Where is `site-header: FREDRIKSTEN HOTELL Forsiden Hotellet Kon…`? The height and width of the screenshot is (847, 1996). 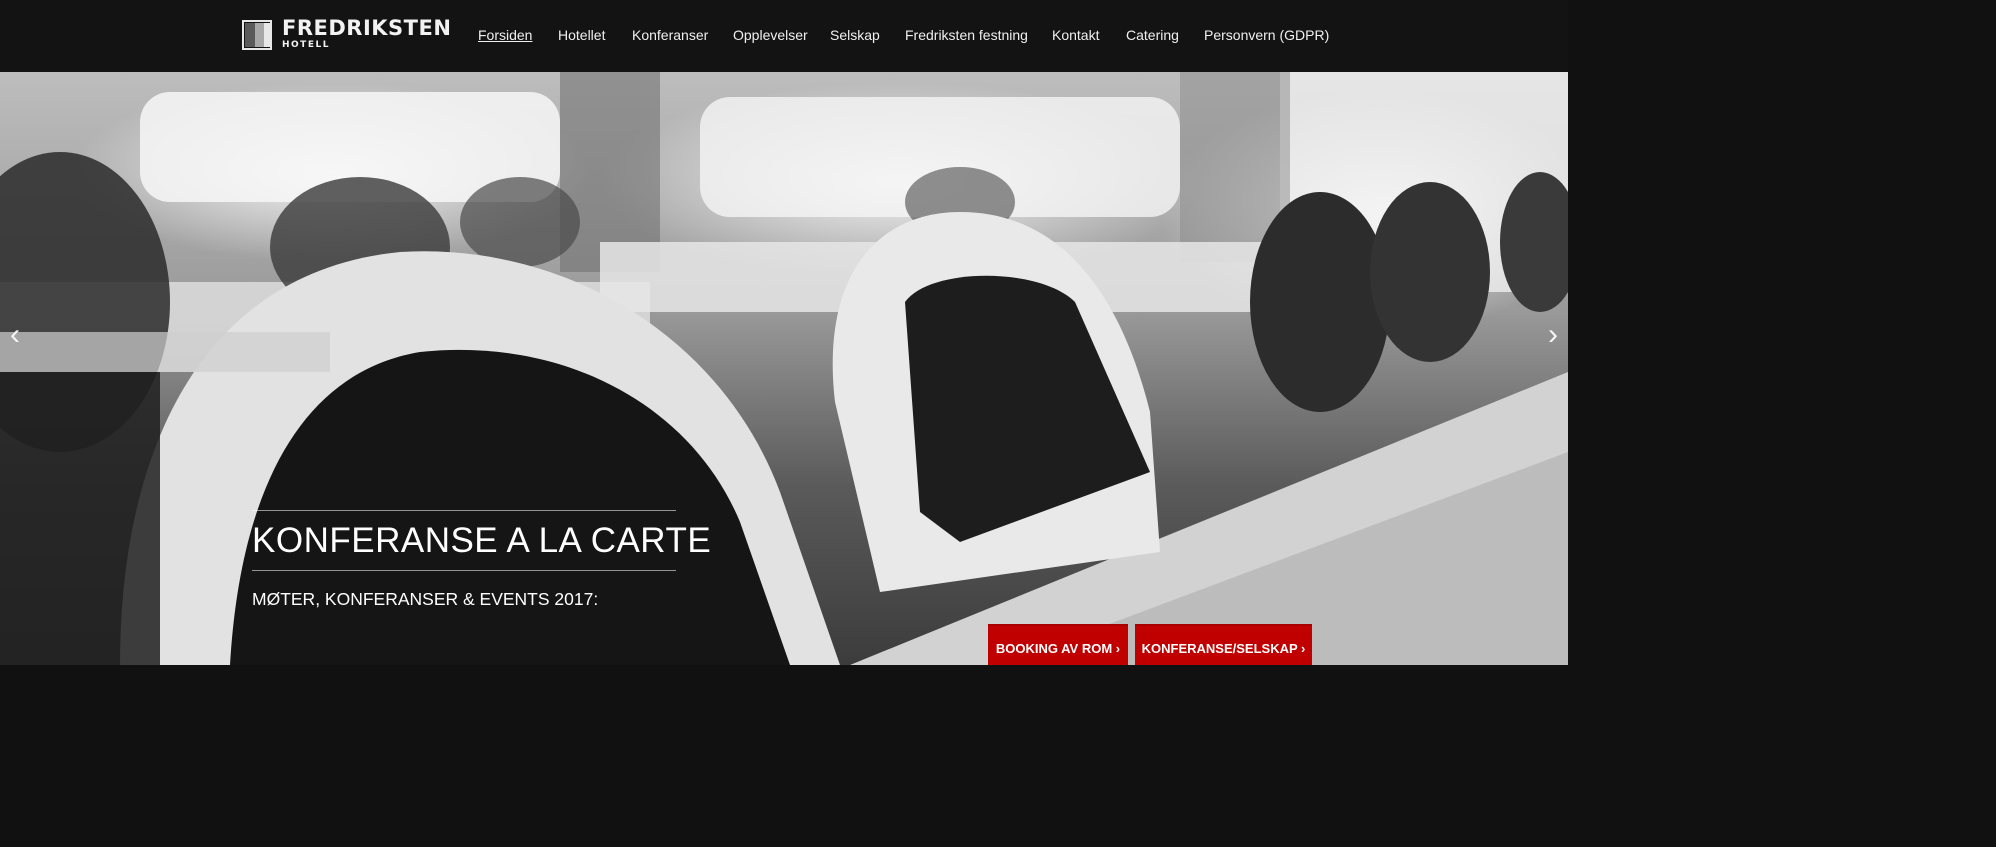 site-header: FREDRIKSTEN HOTELL Forsiden Hotellet Kon… is located at coordinates (784, 36).